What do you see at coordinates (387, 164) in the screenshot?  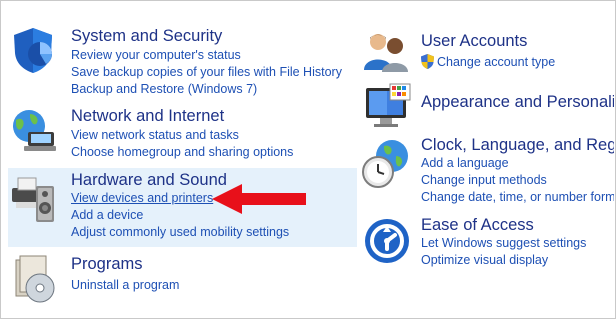 I see `clock-globe-icon` at bounding box center [387, 164].